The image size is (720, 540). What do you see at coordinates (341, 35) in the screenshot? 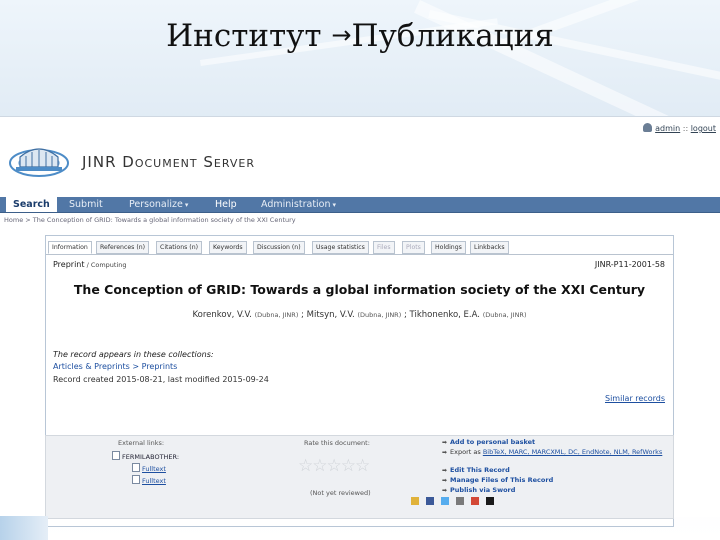
I see `arrow-icon: →` at bounding box center [341, 35].